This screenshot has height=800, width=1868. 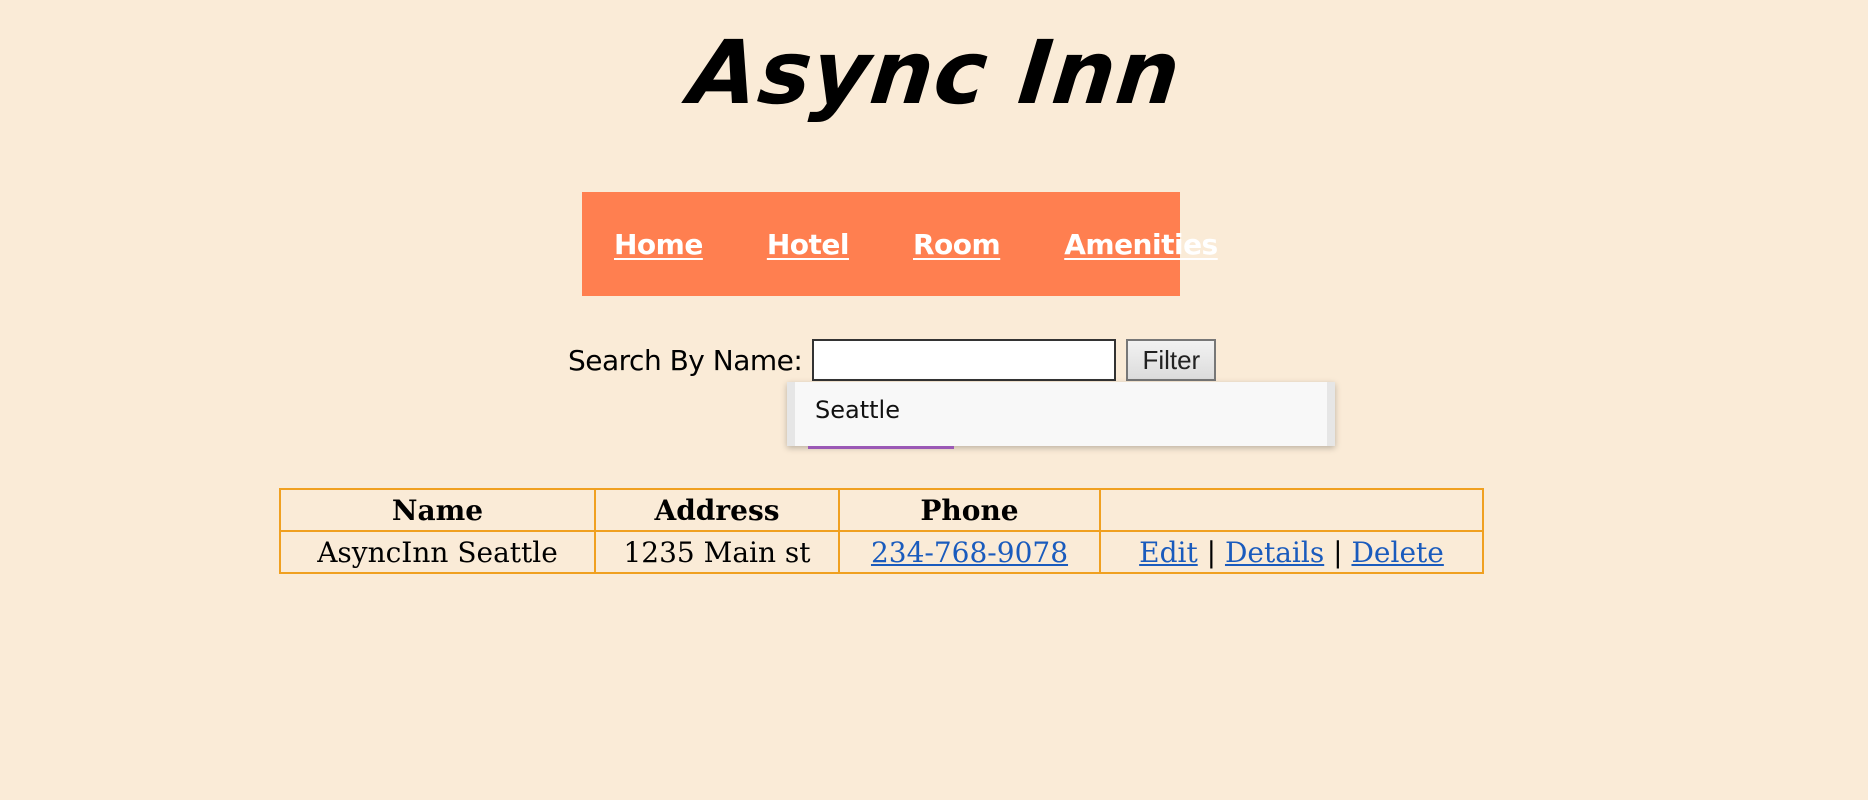 I want to click on actions-cell: Edit | Details | Delete, so click(x=1291, y=552).